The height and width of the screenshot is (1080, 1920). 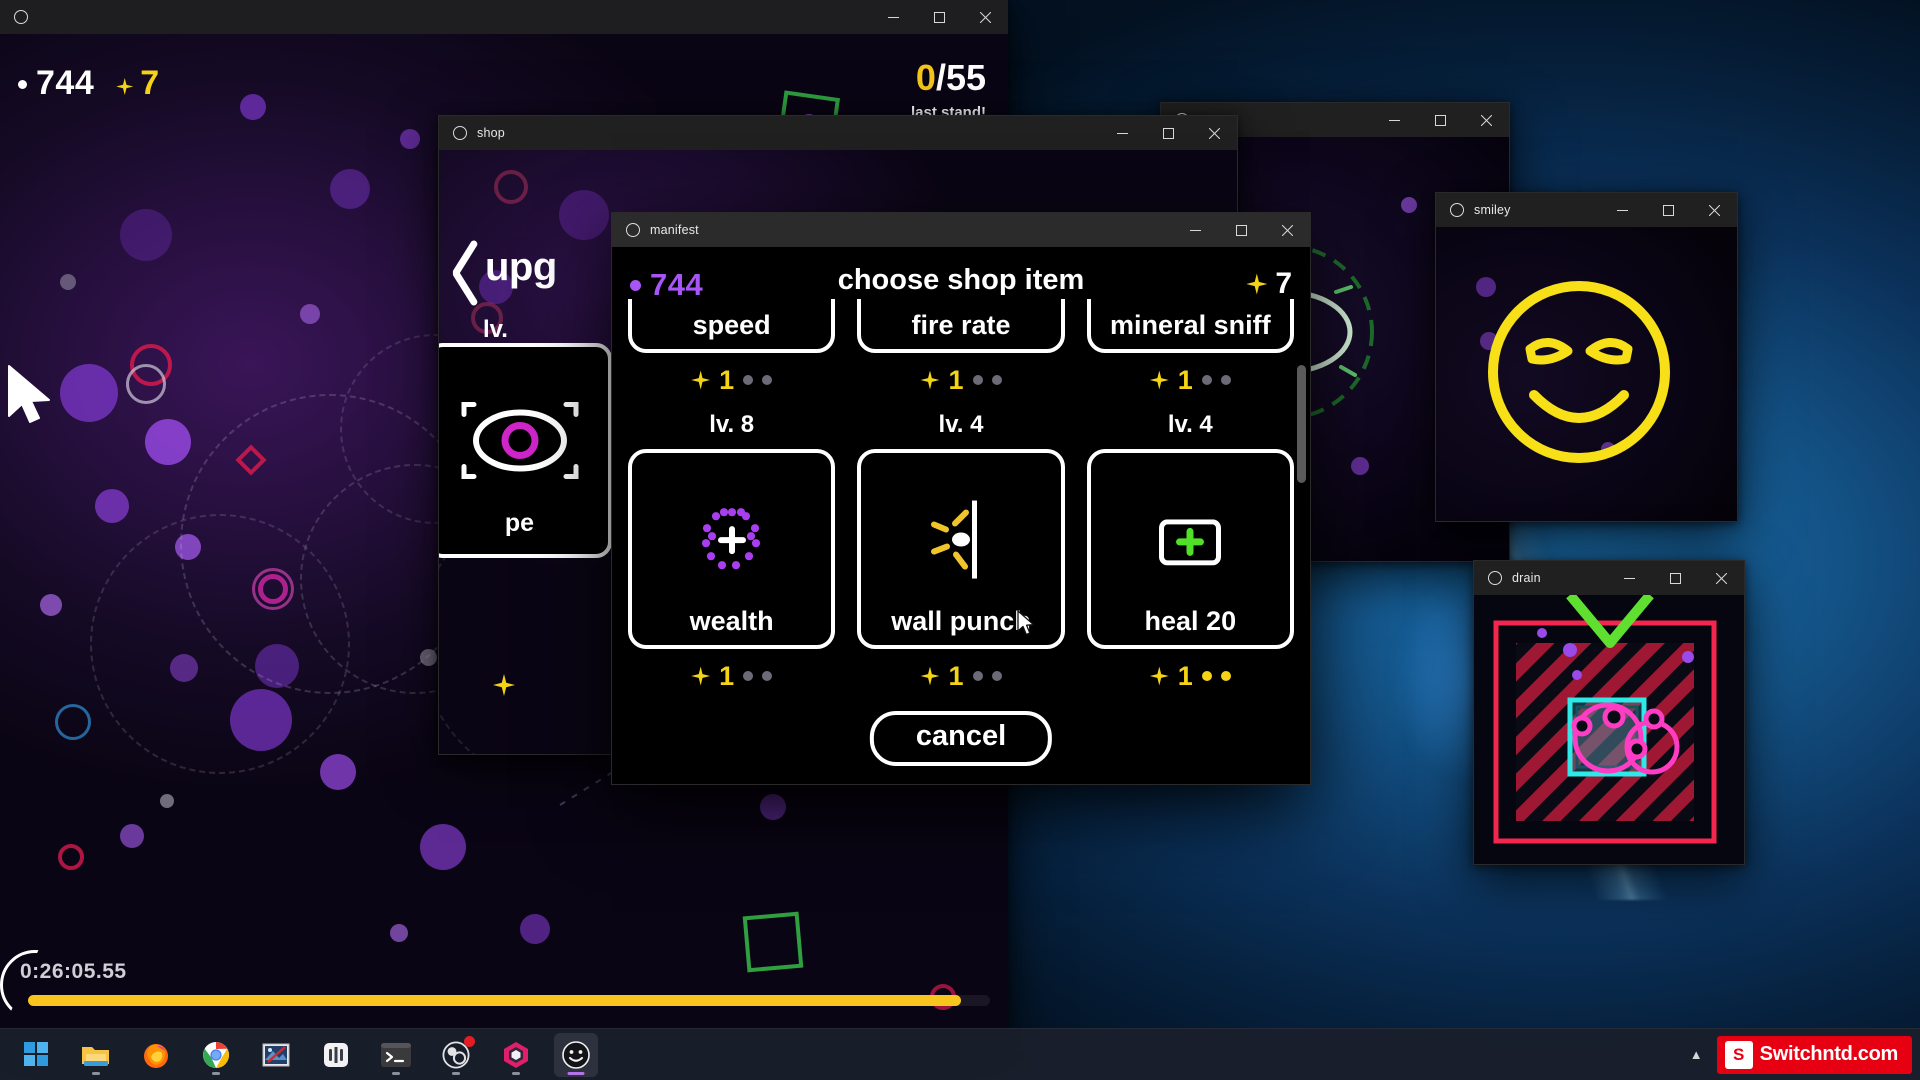 What do you see at coordinates (1190, 549) in the screenshot?
I see `shop-item-card: heal 20` at bounding box center [1190, 549].